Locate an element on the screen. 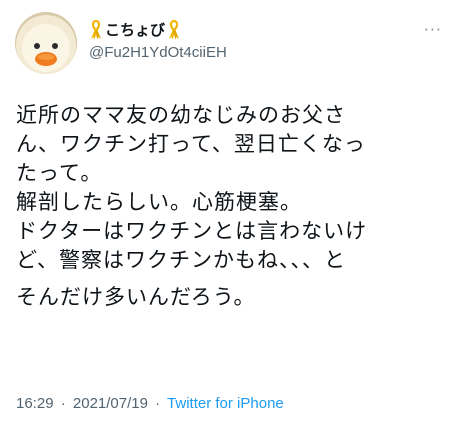 Image resolution: width=456 pixels, height=432 pixels. tweet-line: 近所のママ友の幼なじみのお父さ is located at coordinates (181, 115).